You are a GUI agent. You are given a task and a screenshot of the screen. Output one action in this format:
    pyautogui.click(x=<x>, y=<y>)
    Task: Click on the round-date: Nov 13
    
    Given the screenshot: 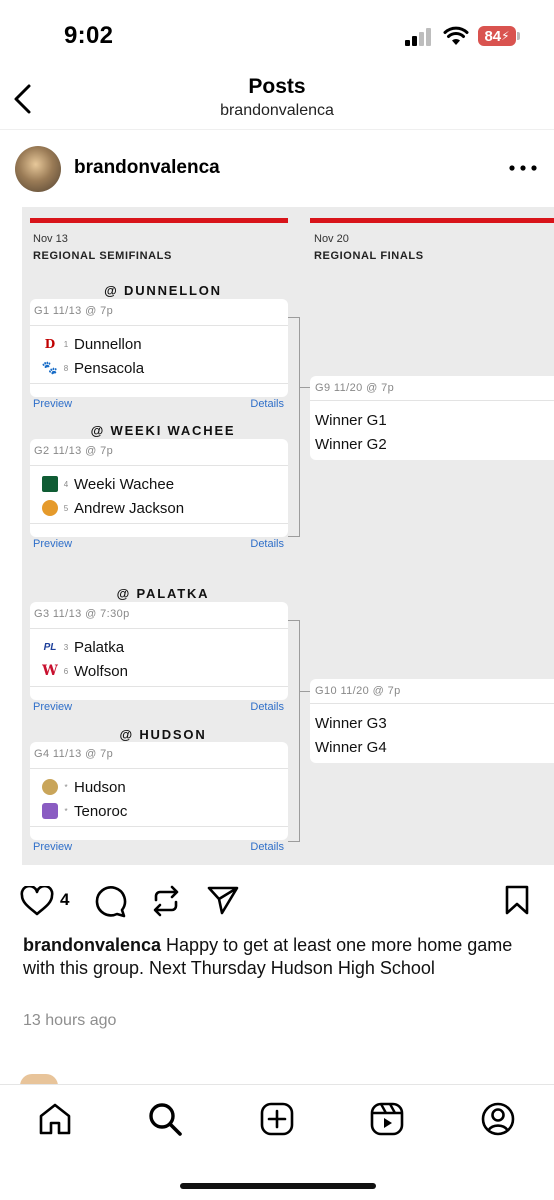 What is the action you would take?
    pyautogui.click(x=50, y=239)
    